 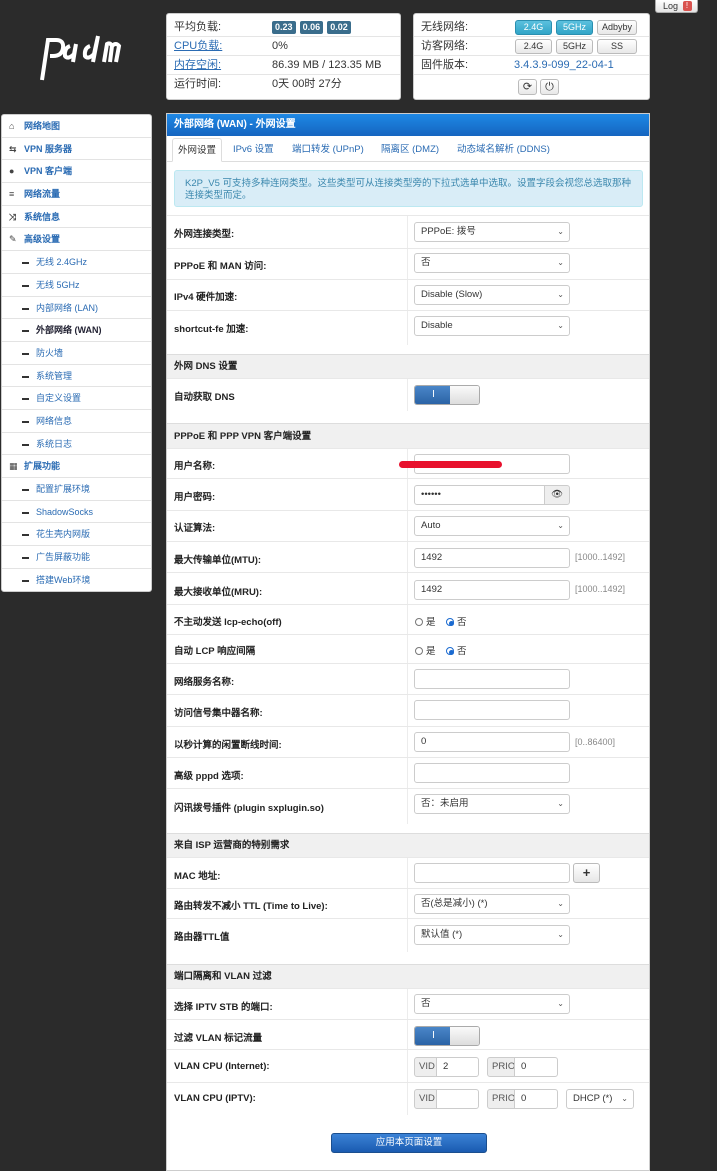 I want to click on mru-input: 1492, so click(x=492, y=590).